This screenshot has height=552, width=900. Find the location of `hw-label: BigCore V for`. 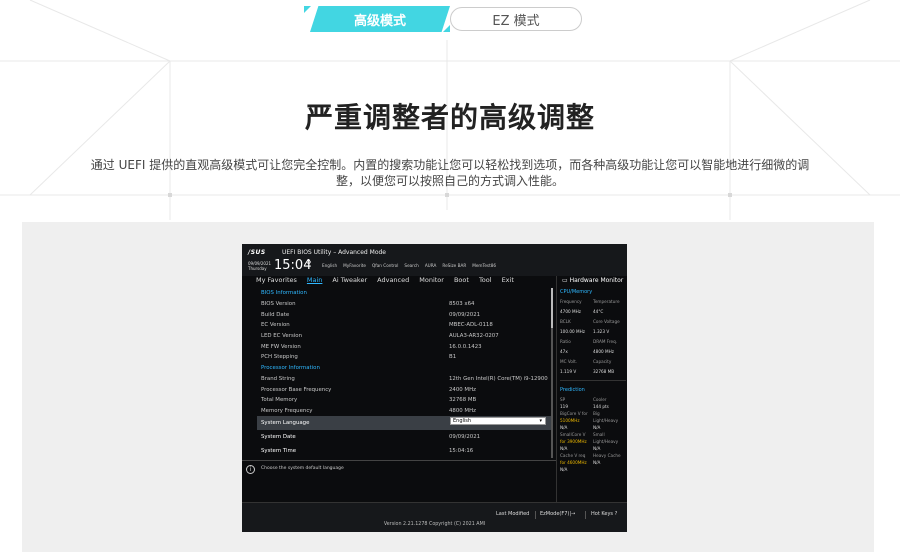

hw-label: BigCore V for is located at coordinates (574, 413).